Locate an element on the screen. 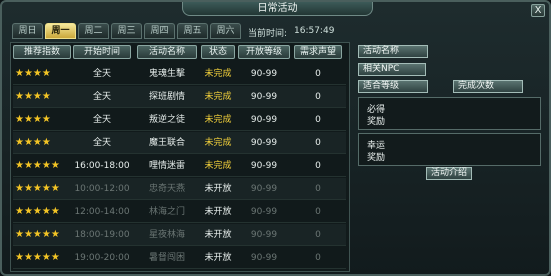 This screenshot has width=551, height=276. table-row: ★★★★ 全天 魔王联合 未完成 90-99 0 is located at coordinates (179, 143).